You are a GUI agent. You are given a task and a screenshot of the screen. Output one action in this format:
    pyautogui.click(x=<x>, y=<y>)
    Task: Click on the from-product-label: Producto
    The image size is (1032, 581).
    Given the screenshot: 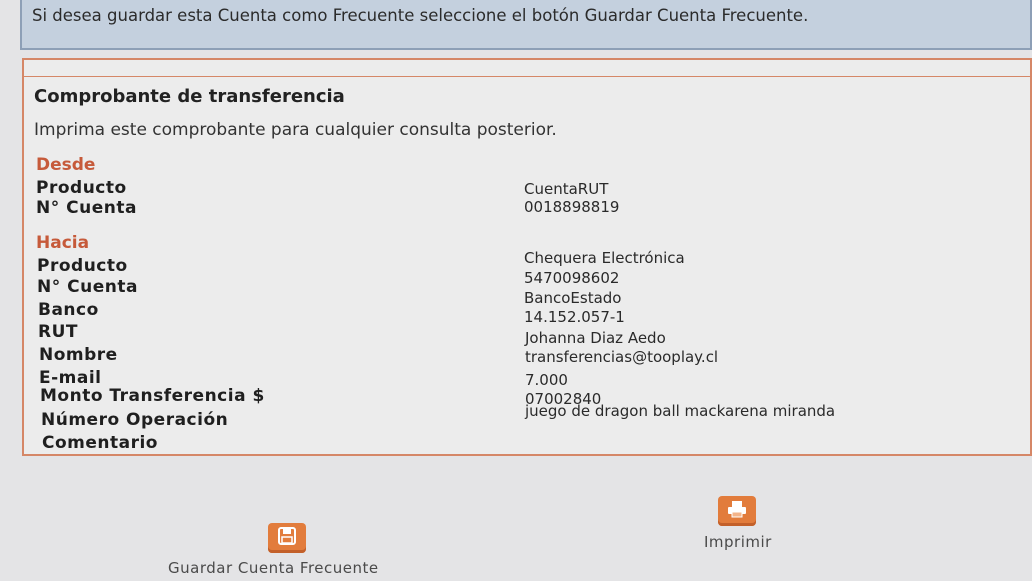 What is the action you would take?
    pyautogui.click(x=81, y=188)
    